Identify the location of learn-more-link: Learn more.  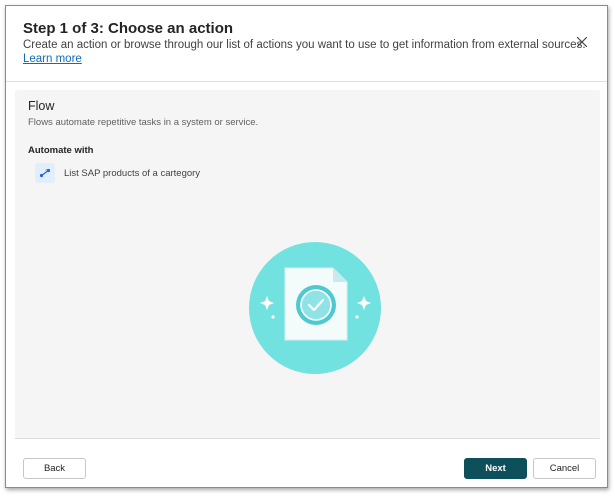
(52, 59).